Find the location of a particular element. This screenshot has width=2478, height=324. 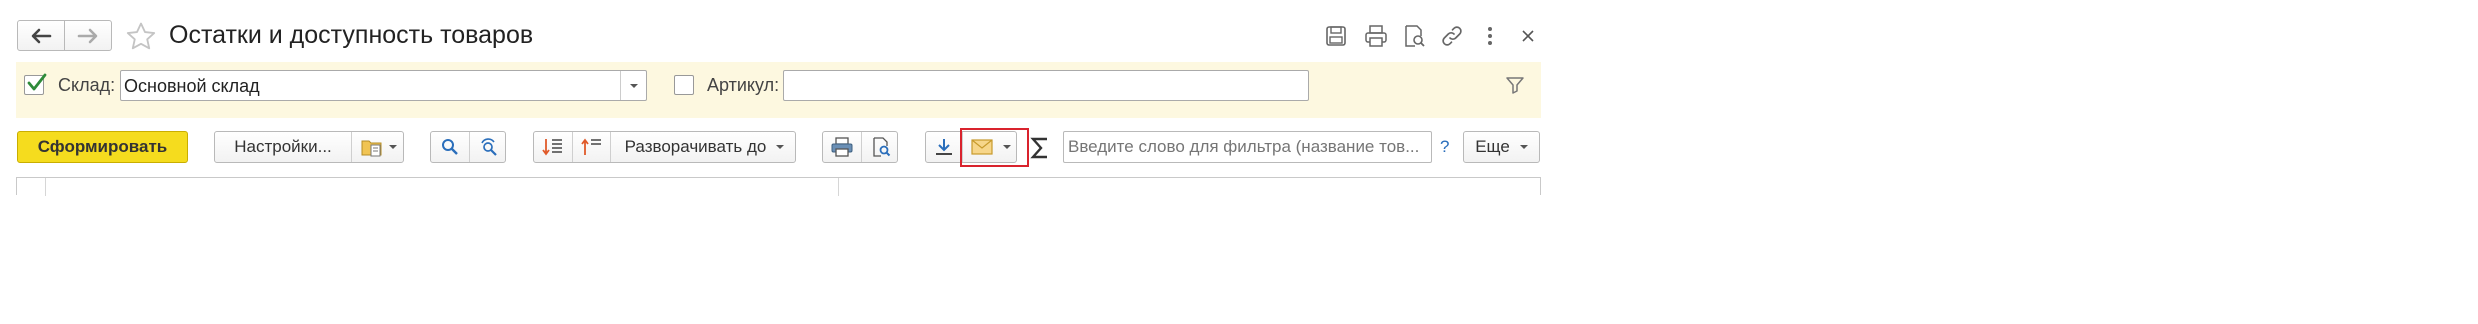

printer-icon is located at coordinates (842, 147).